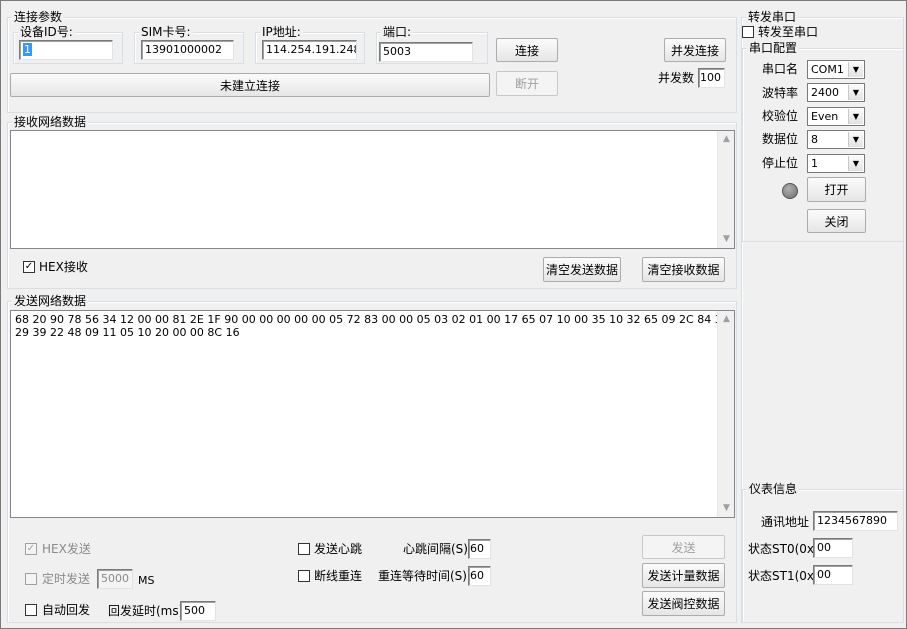  I want to click on timed-send-unit: MS, so click(146, 580).